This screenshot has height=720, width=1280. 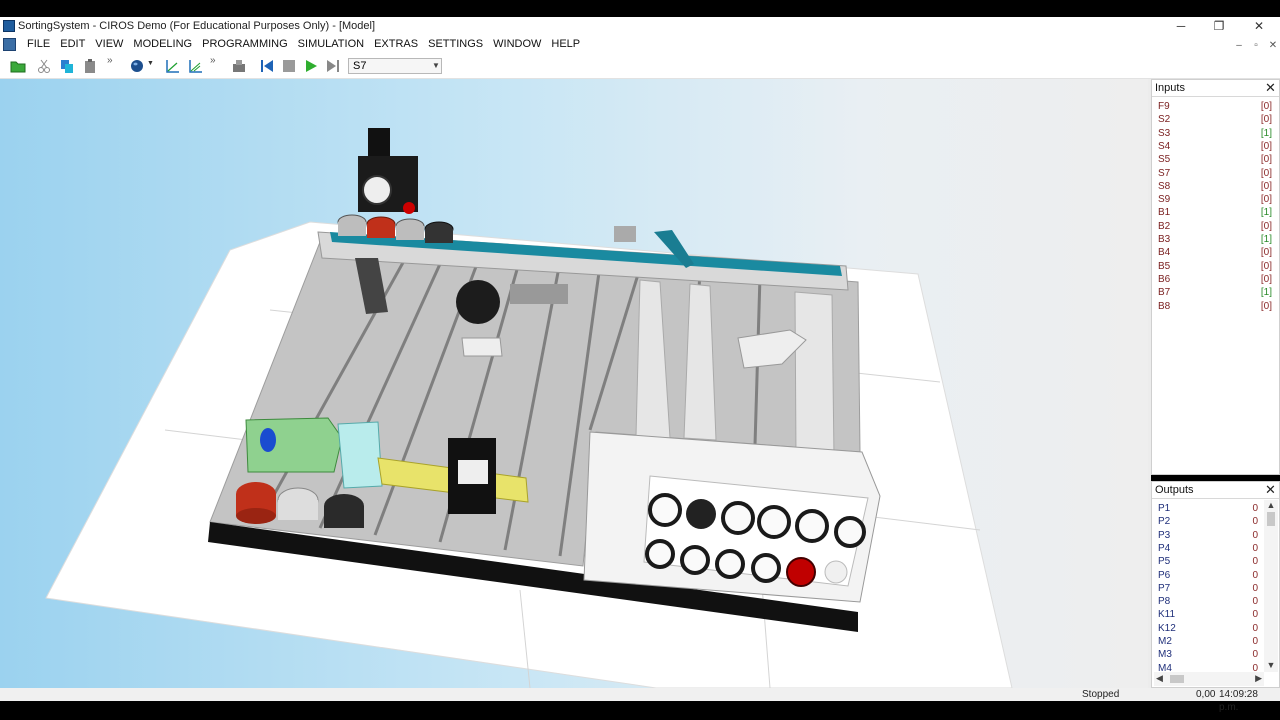 What do you see at coordinates (1215, 159) in the screenshot?
I see `input-row: S5 [0]` at bounding box center [1215, 159].